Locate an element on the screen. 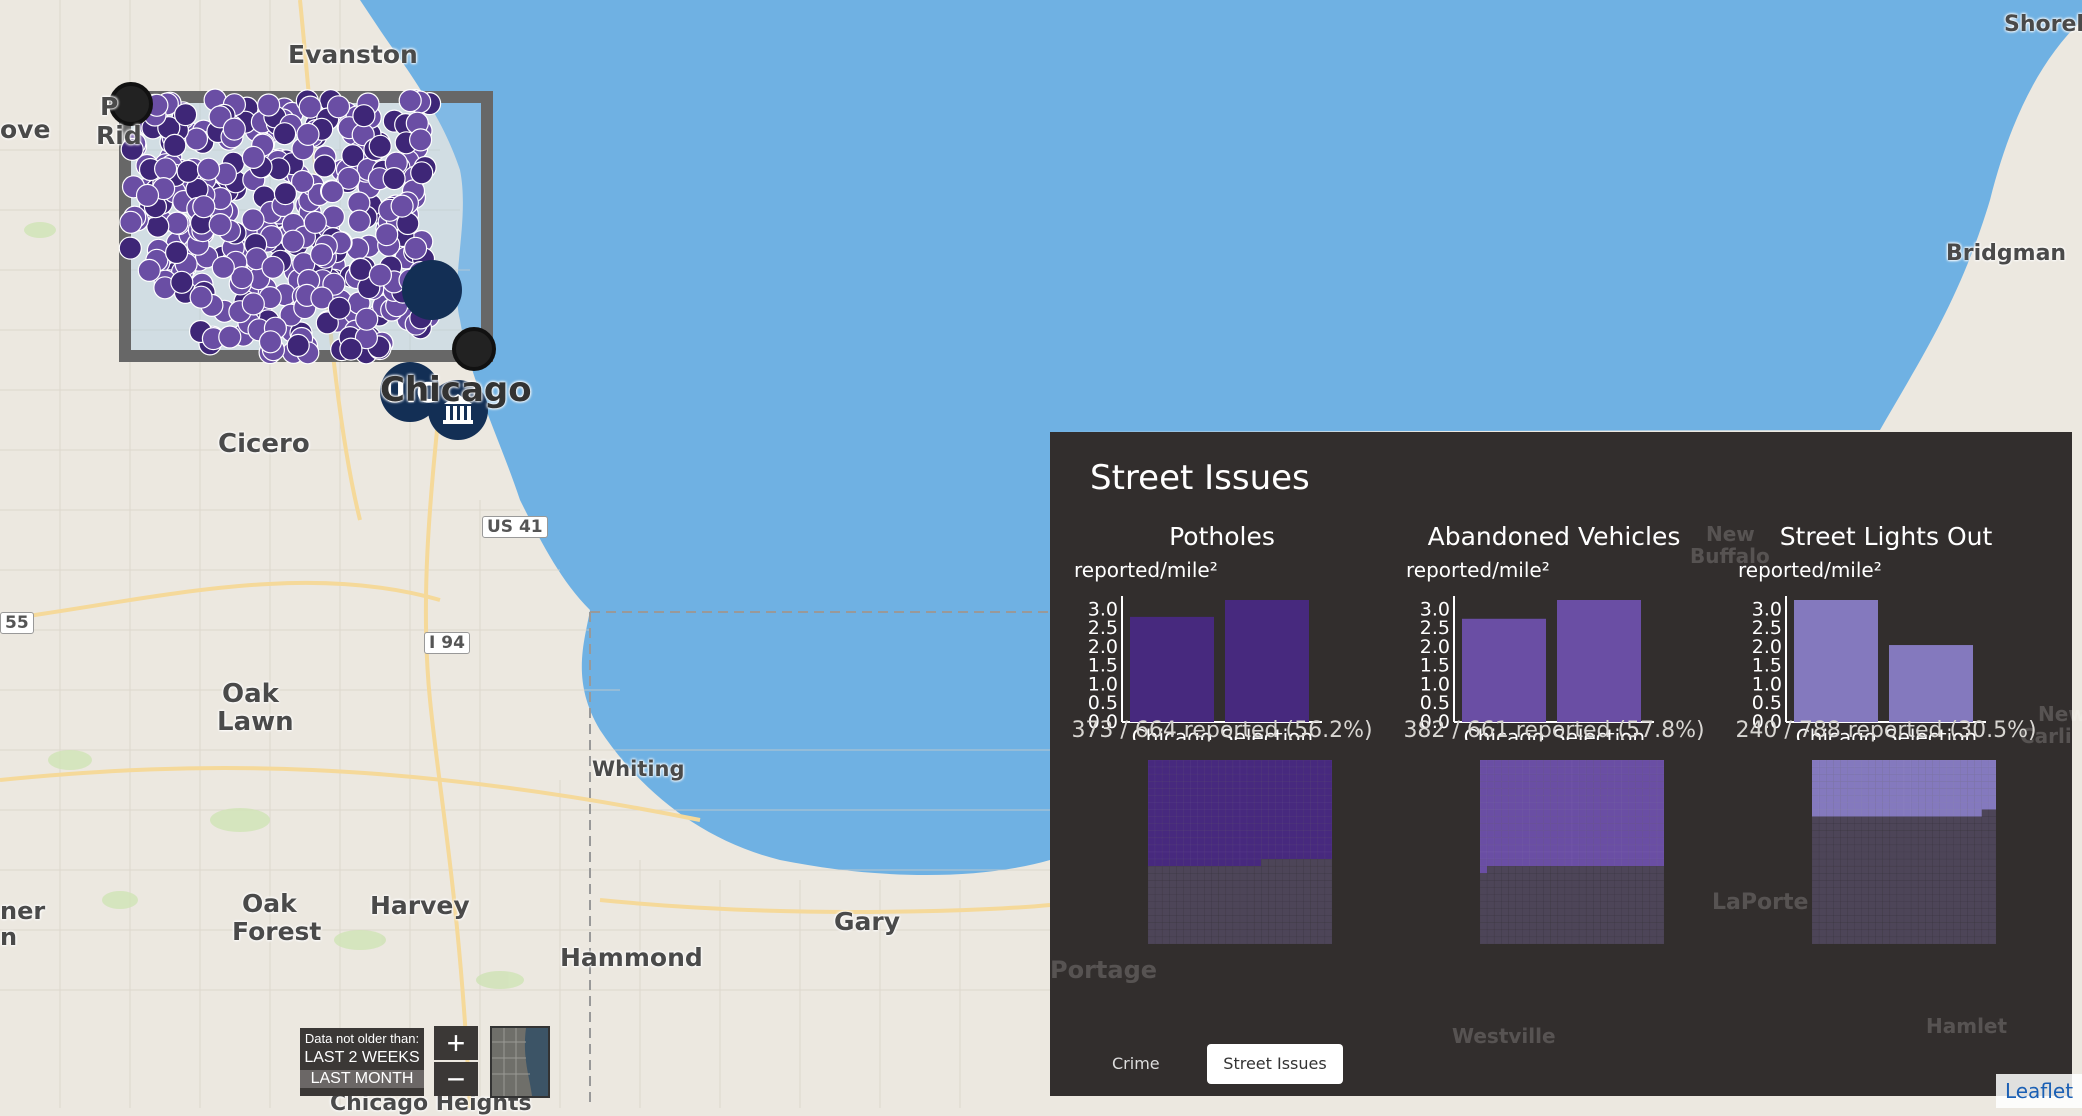 This screenshot has width=2082, height=1116. navy-marker is located at coordinates (432, 290).